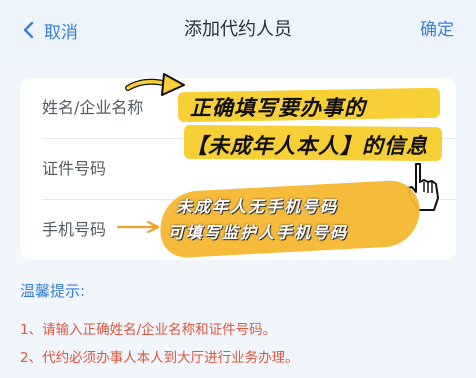 This screenshot has height=378, width=476. What do you see at coordinates (74, 229) in the screenshot?
I see `phone-field-label: 手机号码` at bounding box center [74, 229].